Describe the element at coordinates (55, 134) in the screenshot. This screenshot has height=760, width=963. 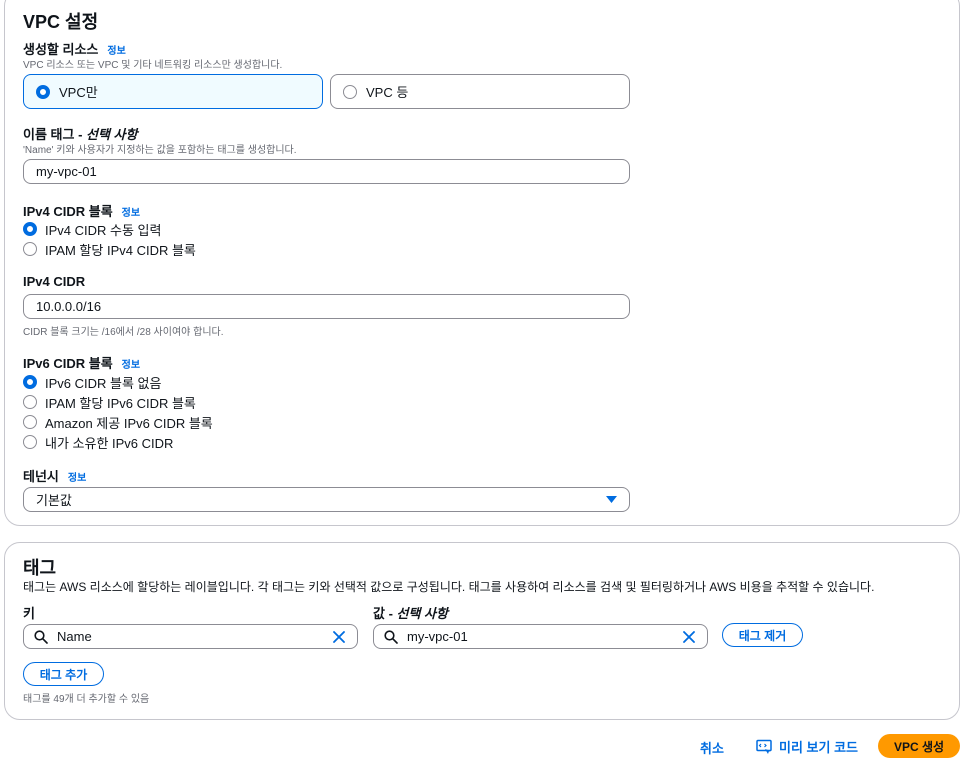
I see `name-tag-label-text: 이름 태그 -` at that location.